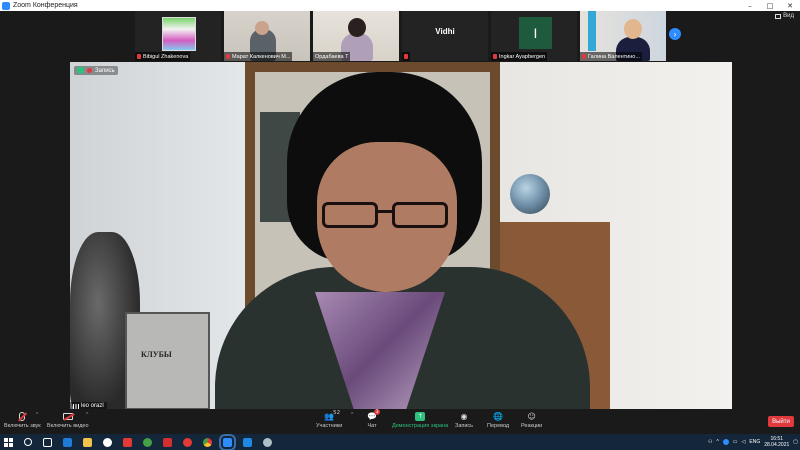  I want to click on notifications-icon: ▢, so click(795, 442).